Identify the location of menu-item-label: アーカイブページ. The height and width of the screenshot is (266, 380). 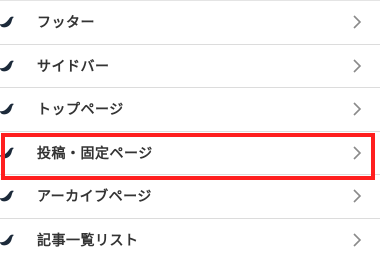
(94, 197).